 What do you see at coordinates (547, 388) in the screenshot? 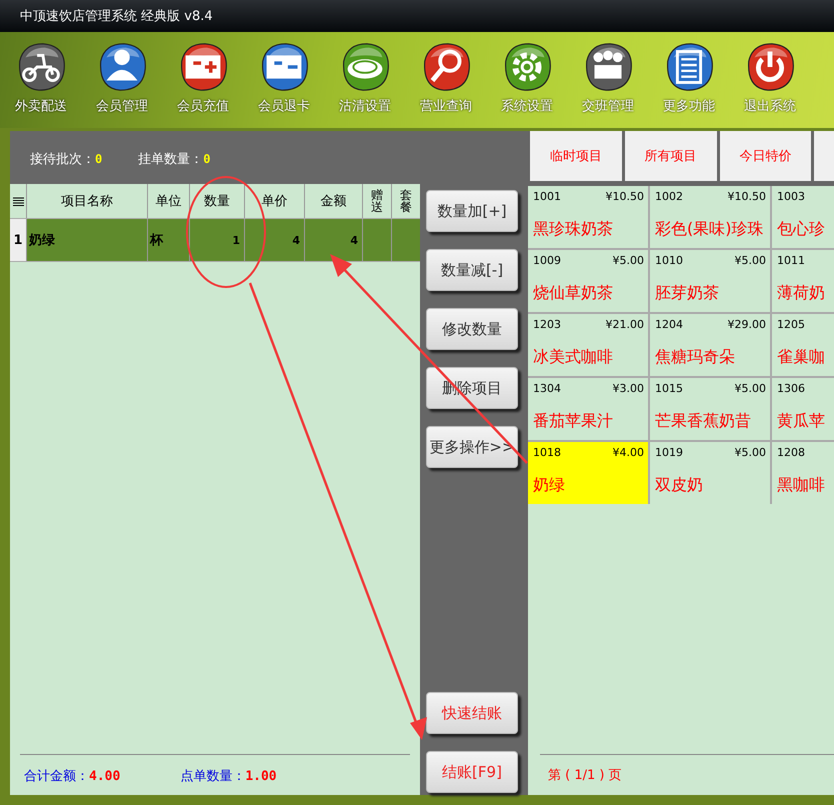
I see `item-code: 1304` at bounding box center [547, 388].